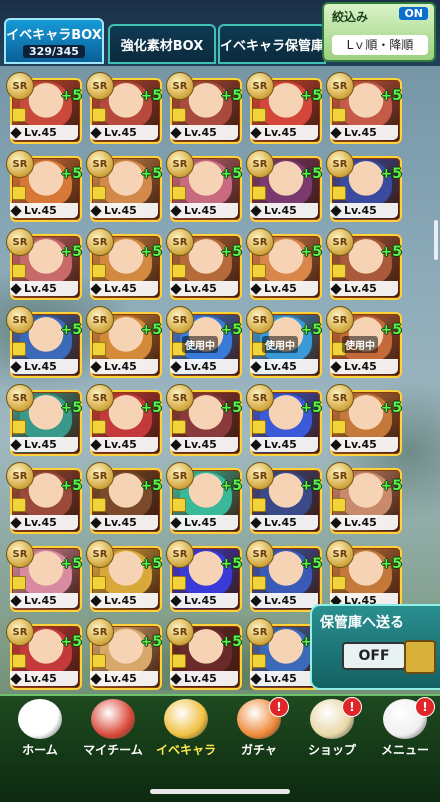  Describe the element at coordinates (186, 728) in the screenshot. I see `nav-event-chara: イベキャラ` at that location.